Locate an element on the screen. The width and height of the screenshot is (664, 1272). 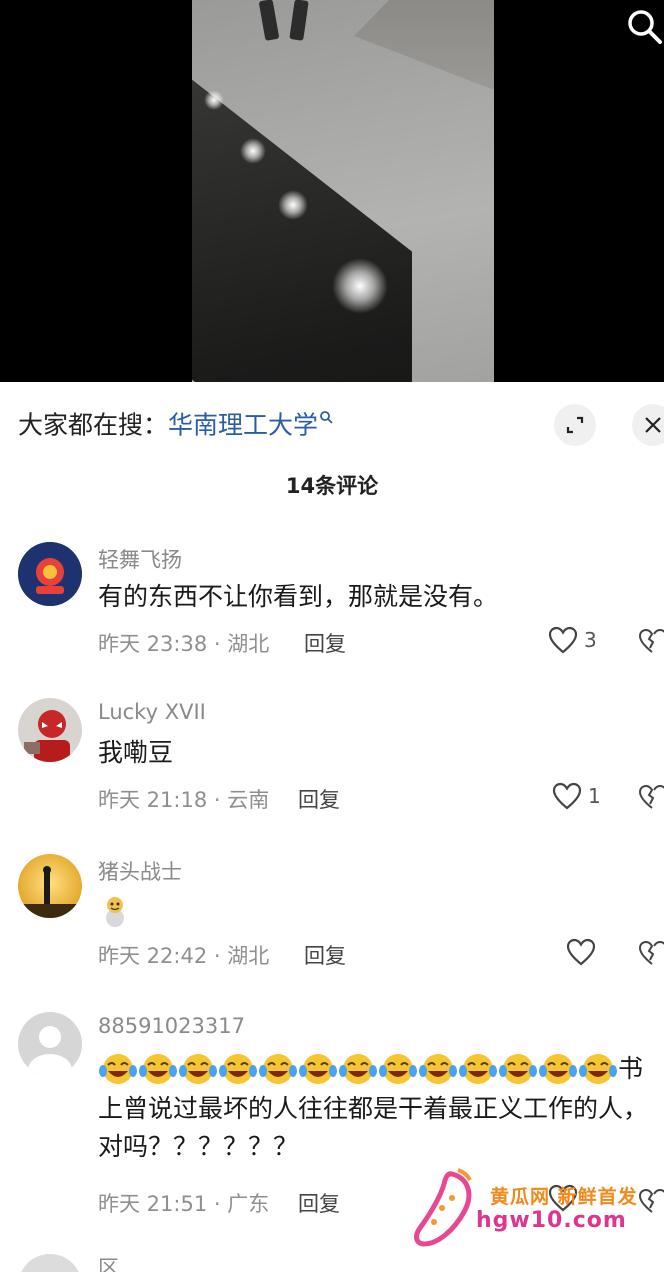
like-count: 3 is located at coordinates (590, 640).